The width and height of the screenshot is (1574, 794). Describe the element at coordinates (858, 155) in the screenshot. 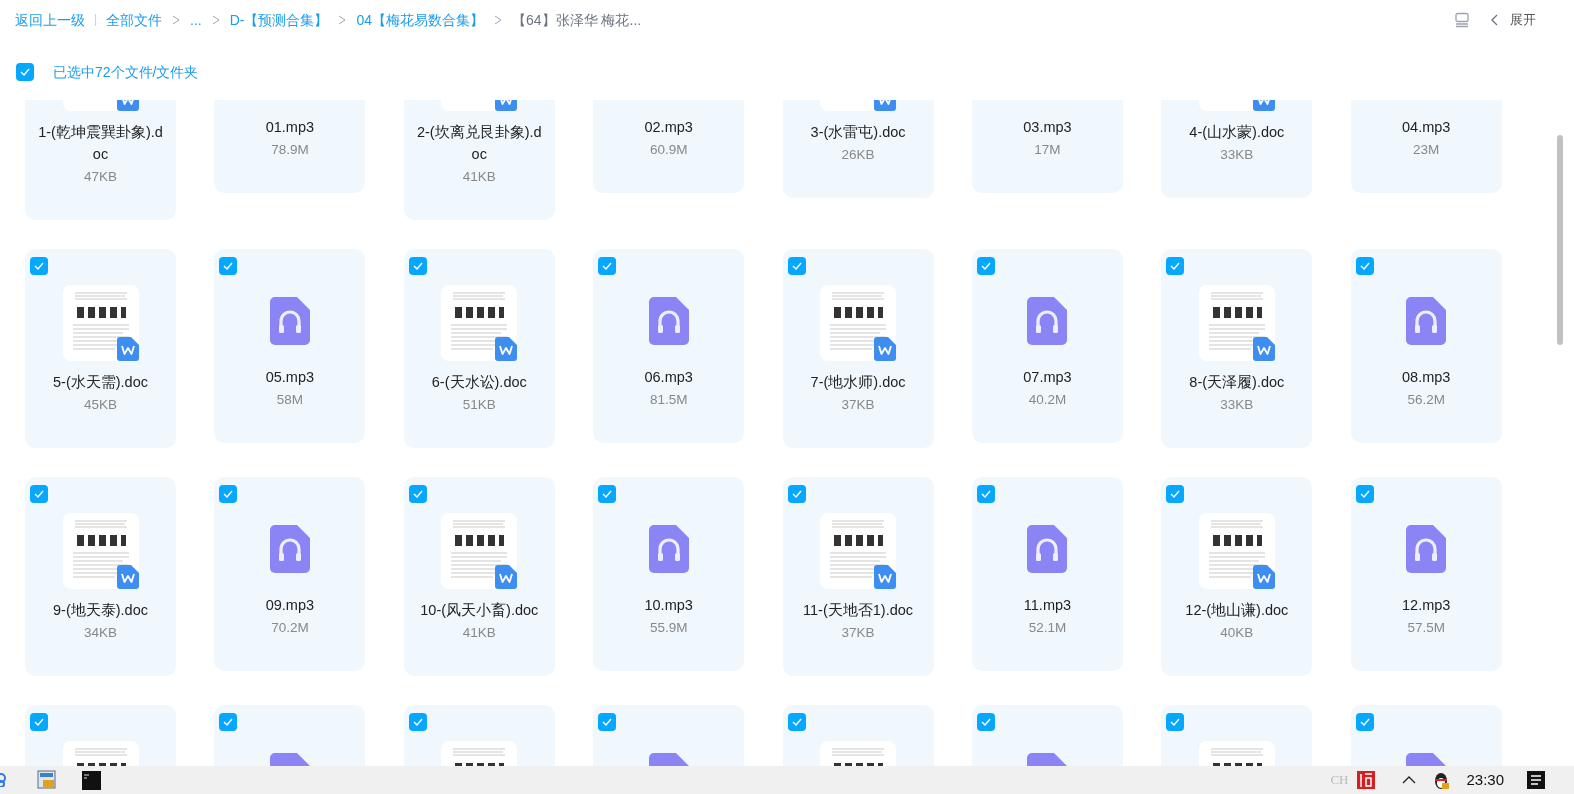

I see `file-size: 26KB` at that location.